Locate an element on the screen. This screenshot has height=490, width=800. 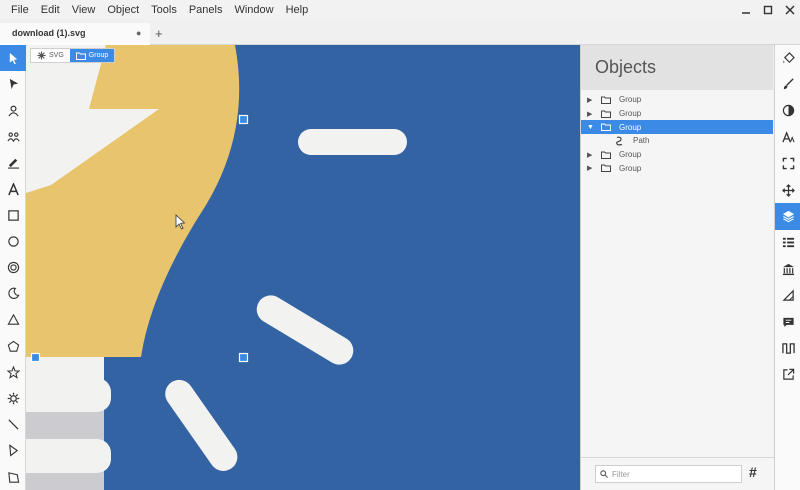
breadcrumb-group: Group is located at coordinates (92, 55).